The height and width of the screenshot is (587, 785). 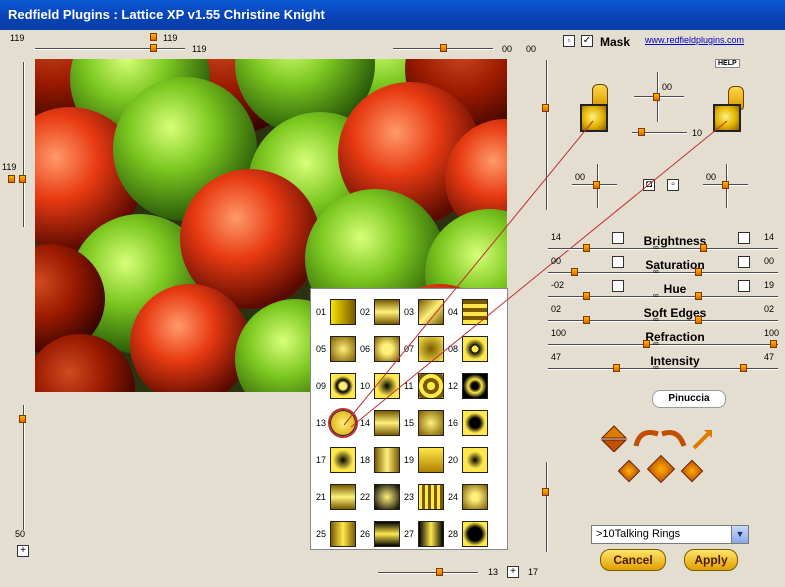 What do you see at coordinates (694, 40) in the screenshot?
I see `website-link: www.redfieldplugins.com` at bounding box center [694, 40].